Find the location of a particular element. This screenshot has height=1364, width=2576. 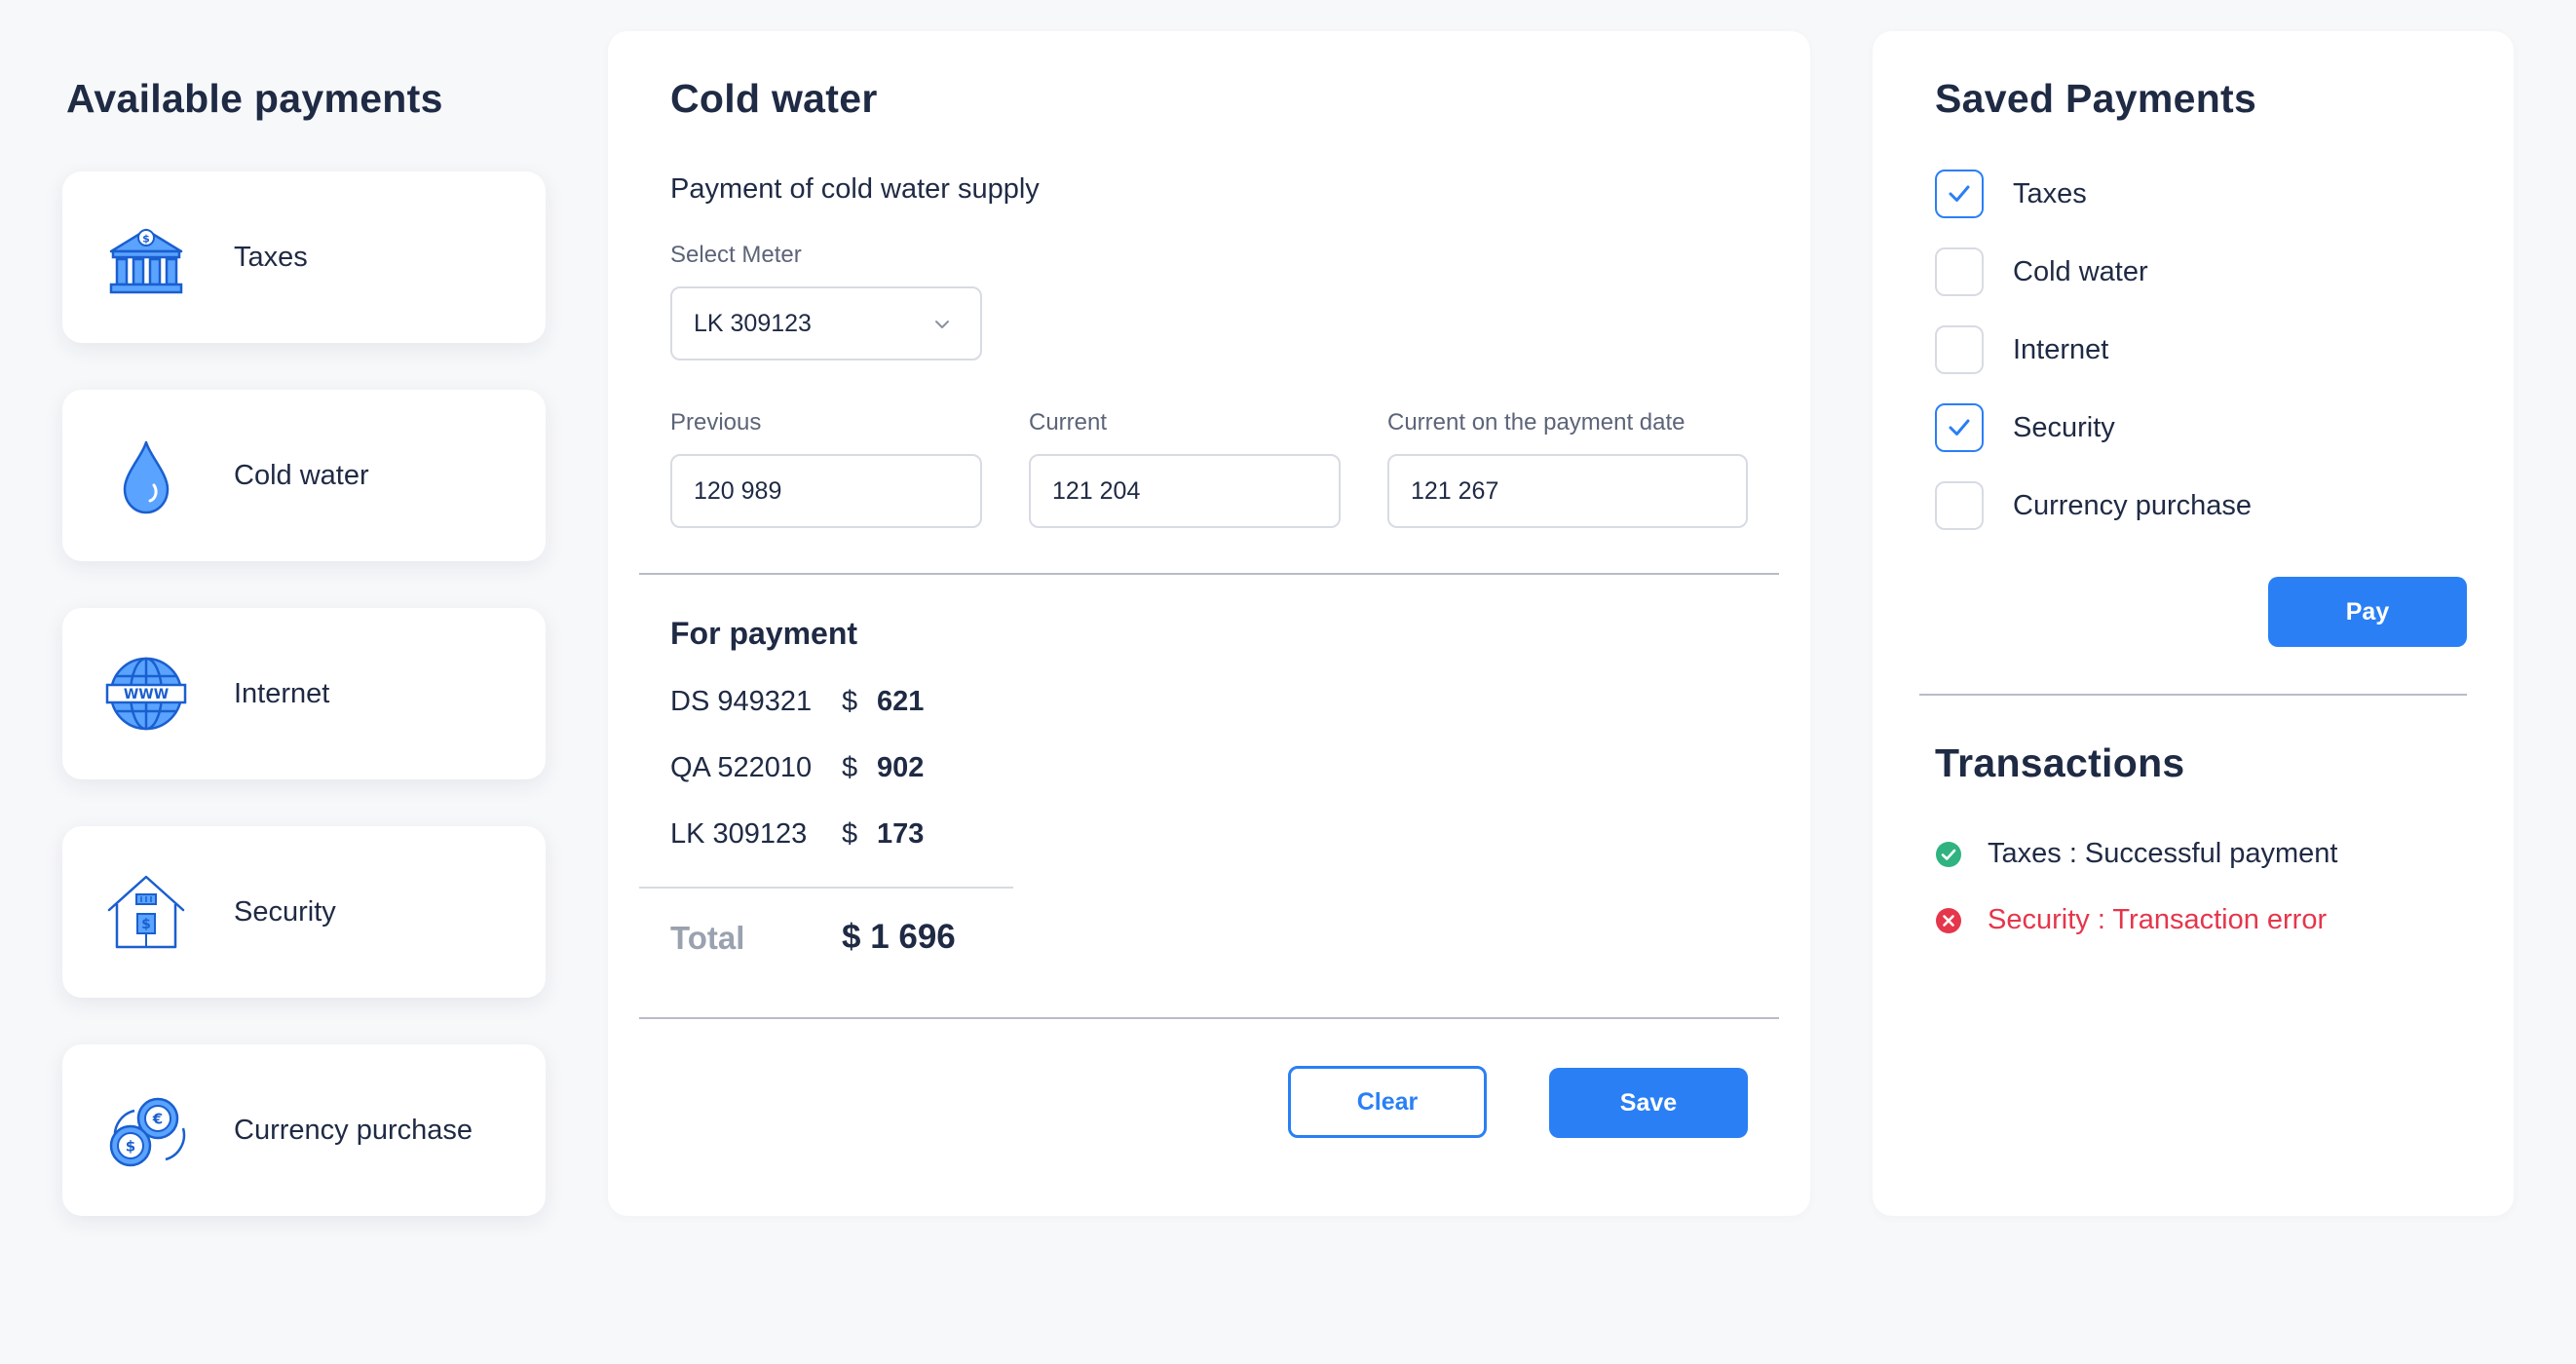

saved-item-label: Currency purchase is located at coordinates (2132, 505).